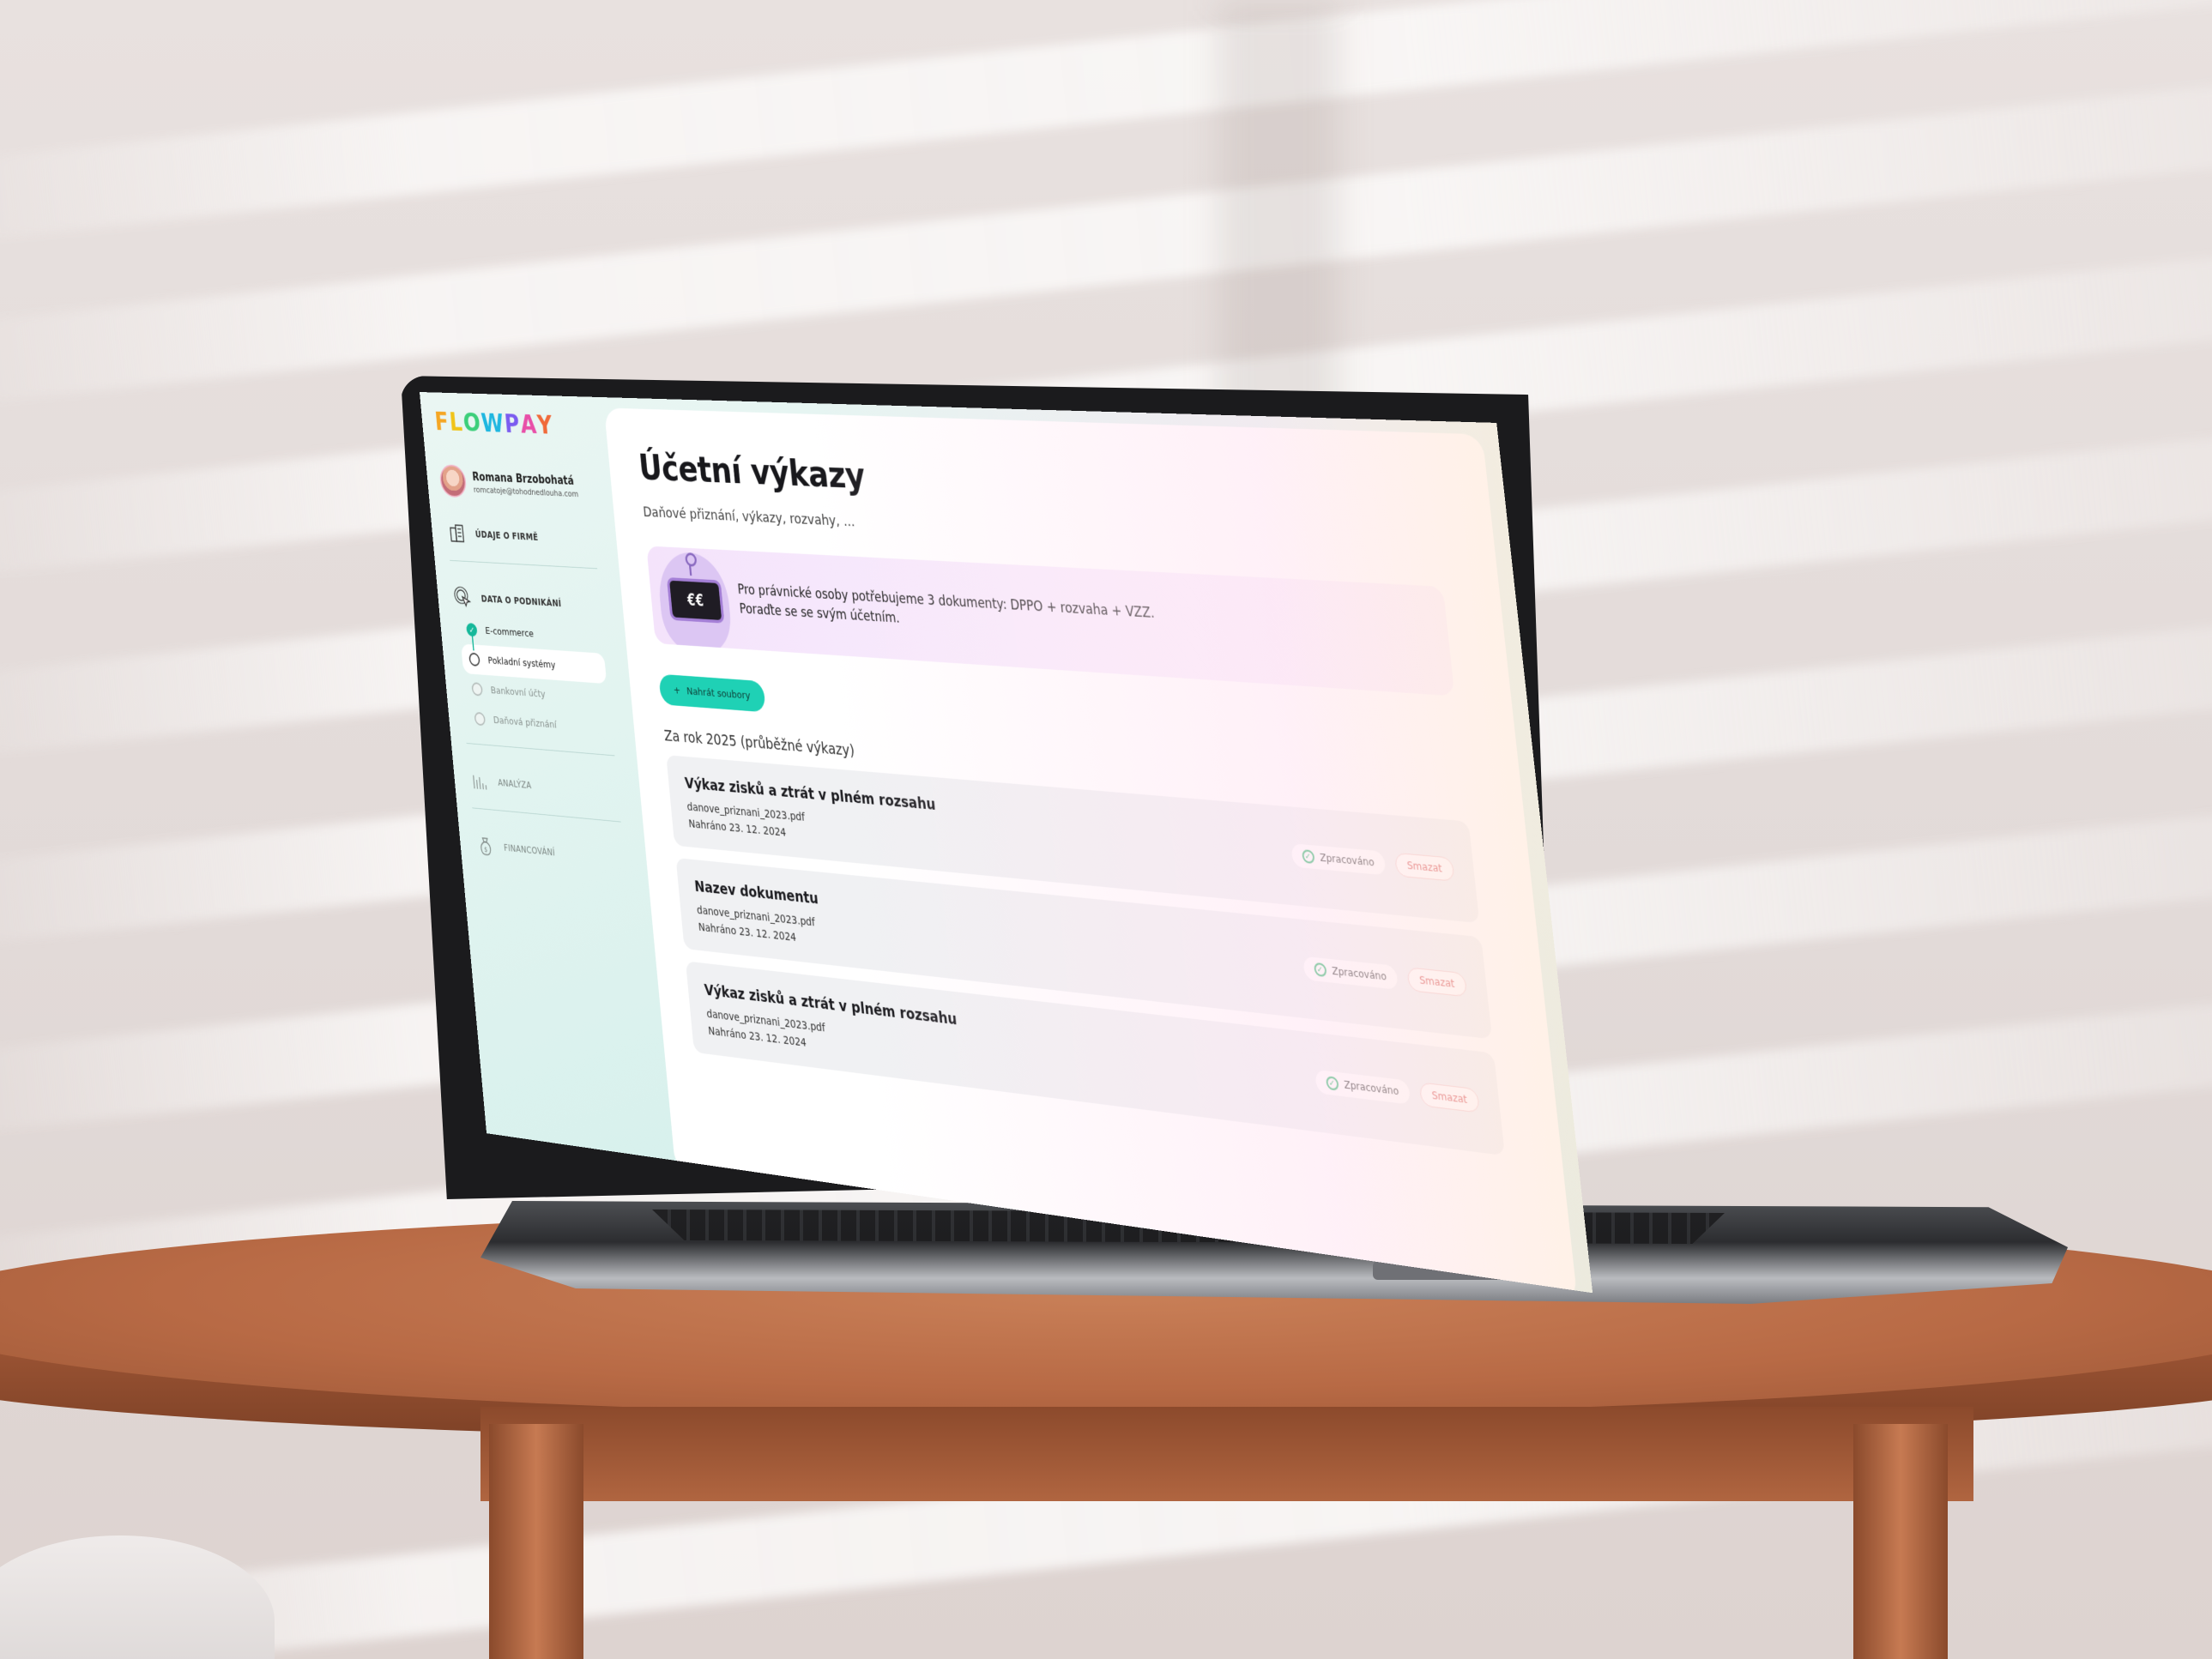 Image resolution: width=2212 pixels, height=1659 pixels. What do you see at coordinates (518, 692) in the screenshot?
I see `step-label: Bankovní účty` at bounding box center [518, 692].